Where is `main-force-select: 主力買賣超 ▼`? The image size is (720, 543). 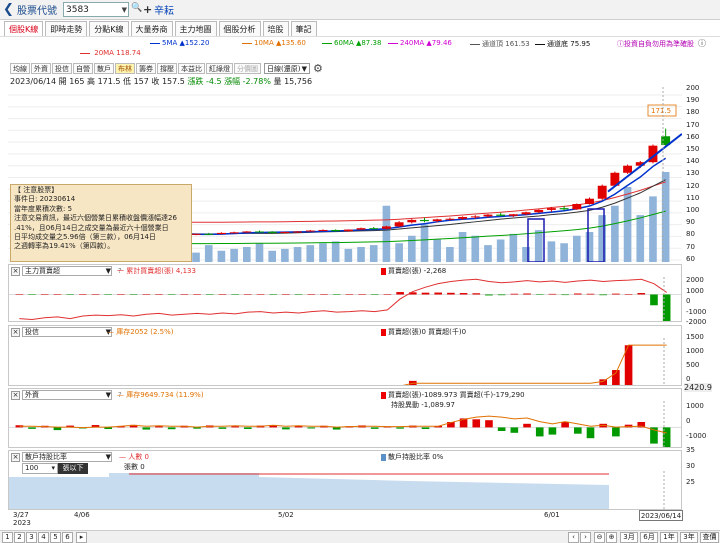
main-force-select: 主力買賣超 ▼ is located at coordinates (67, 271).